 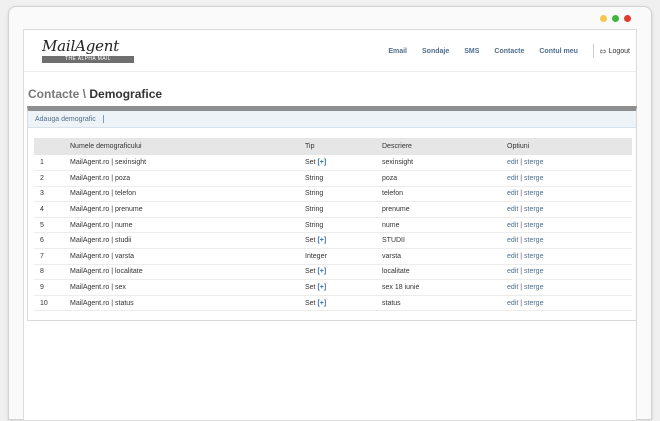 What do you see at coordinates (88, 52) in the screenshot?
I see `mailagent-logo: MailAgent THE ALPHA MAIL` at bounding box center [88, 52].